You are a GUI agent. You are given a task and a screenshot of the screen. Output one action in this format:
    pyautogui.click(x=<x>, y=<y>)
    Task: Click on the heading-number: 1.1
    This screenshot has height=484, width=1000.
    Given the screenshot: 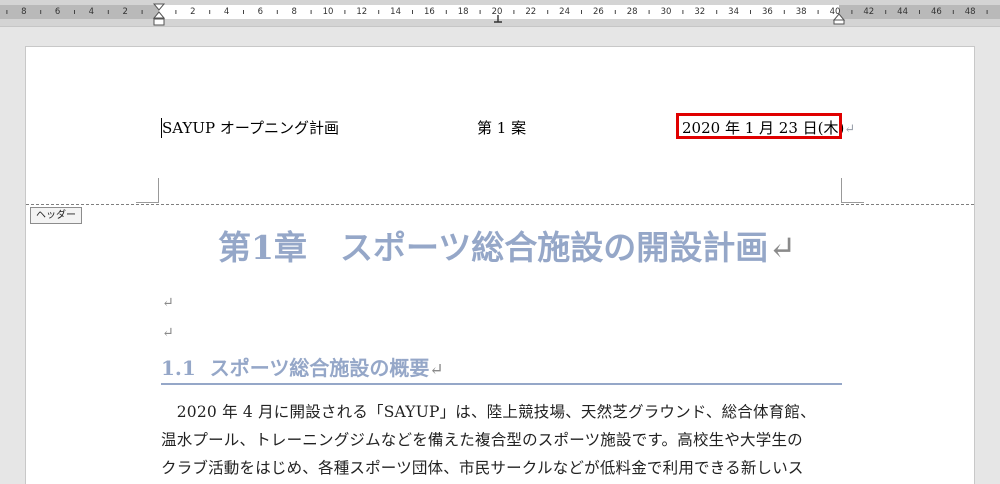 What is the action you would take?
    pyautogui.click(x=178, y=368)
    